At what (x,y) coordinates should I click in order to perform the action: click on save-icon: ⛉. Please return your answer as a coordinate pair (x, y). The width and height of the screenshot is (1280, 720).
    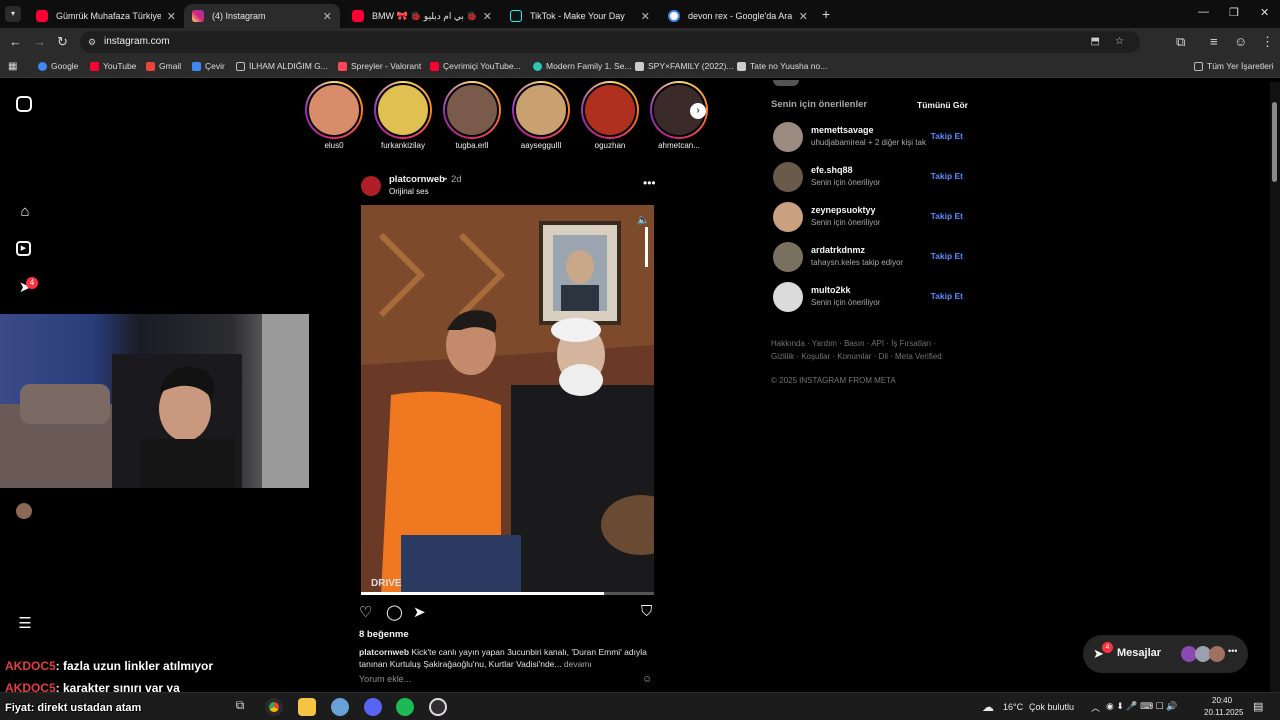
    Looking at the image, I should click on (646, 611).